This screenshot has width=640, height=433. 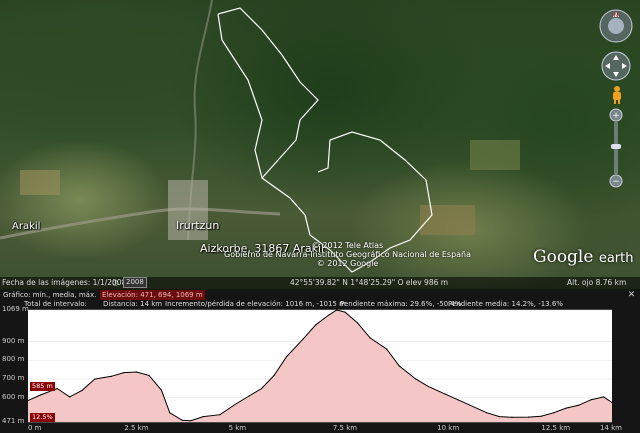 I want to click on google-earth-logo: Google earth, so click(x=583, y=257).